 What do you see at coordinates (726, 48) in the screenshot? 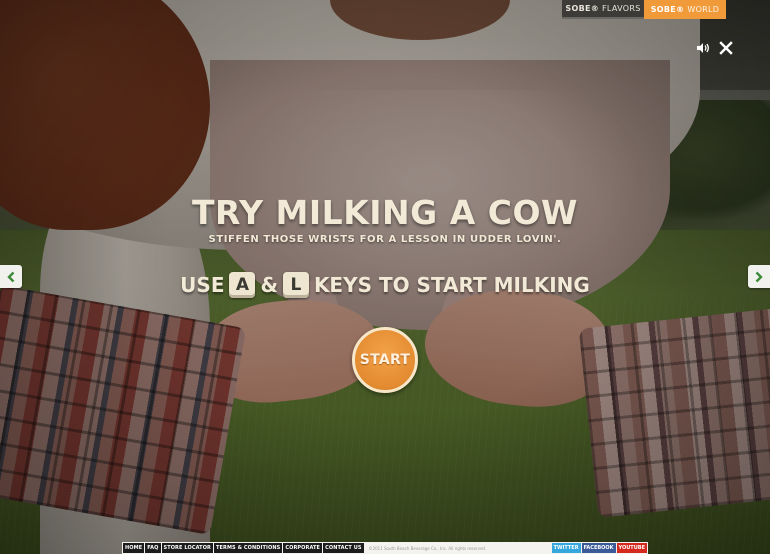
I see `close-icon` at bounding box center [726, 48].